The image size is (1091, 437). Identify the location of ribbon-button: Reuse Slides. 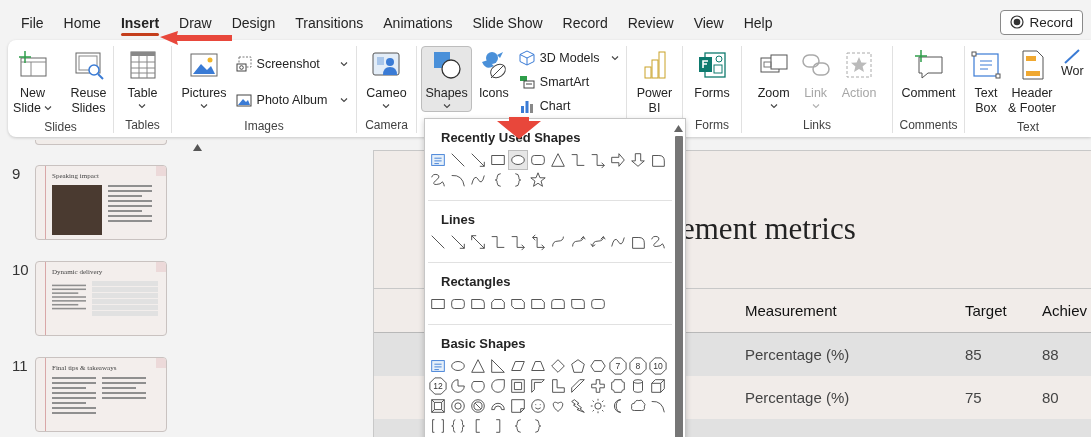
(88, 82).